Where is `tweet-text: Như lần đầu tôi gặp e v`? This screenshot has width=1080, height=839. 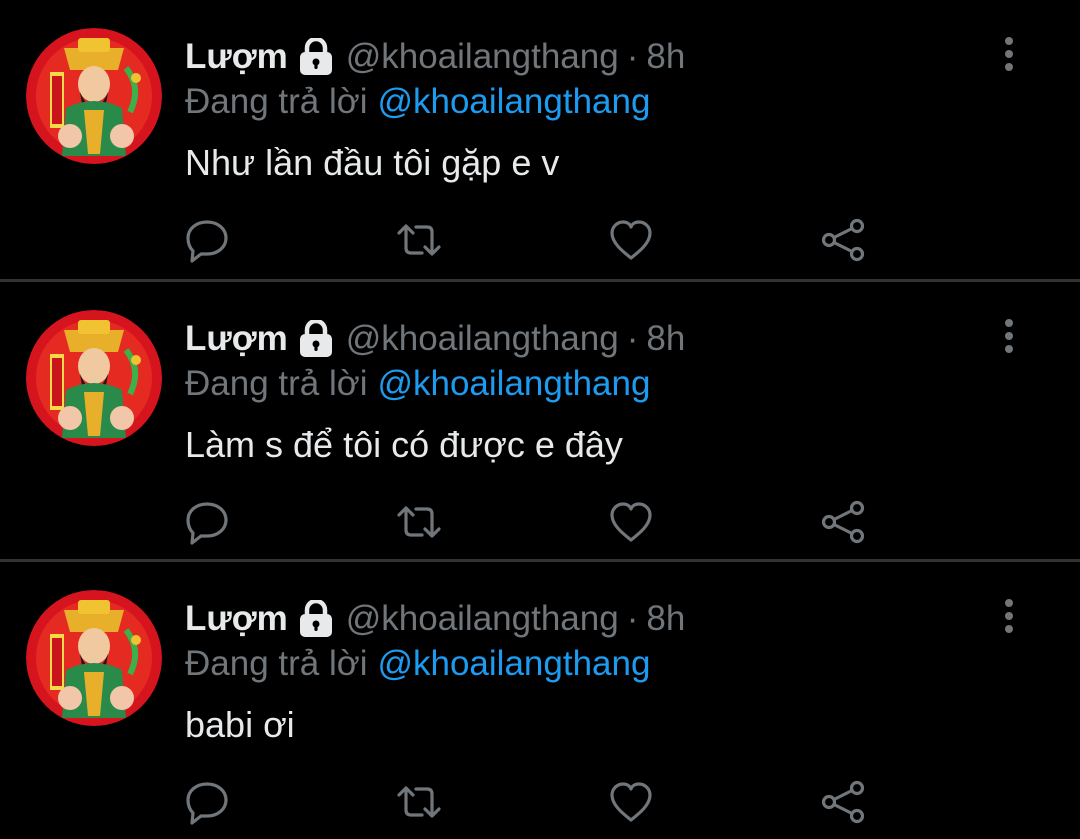 tweet-text: Như lần đầu tôi gặp e v is located at coordinates (372, 162).